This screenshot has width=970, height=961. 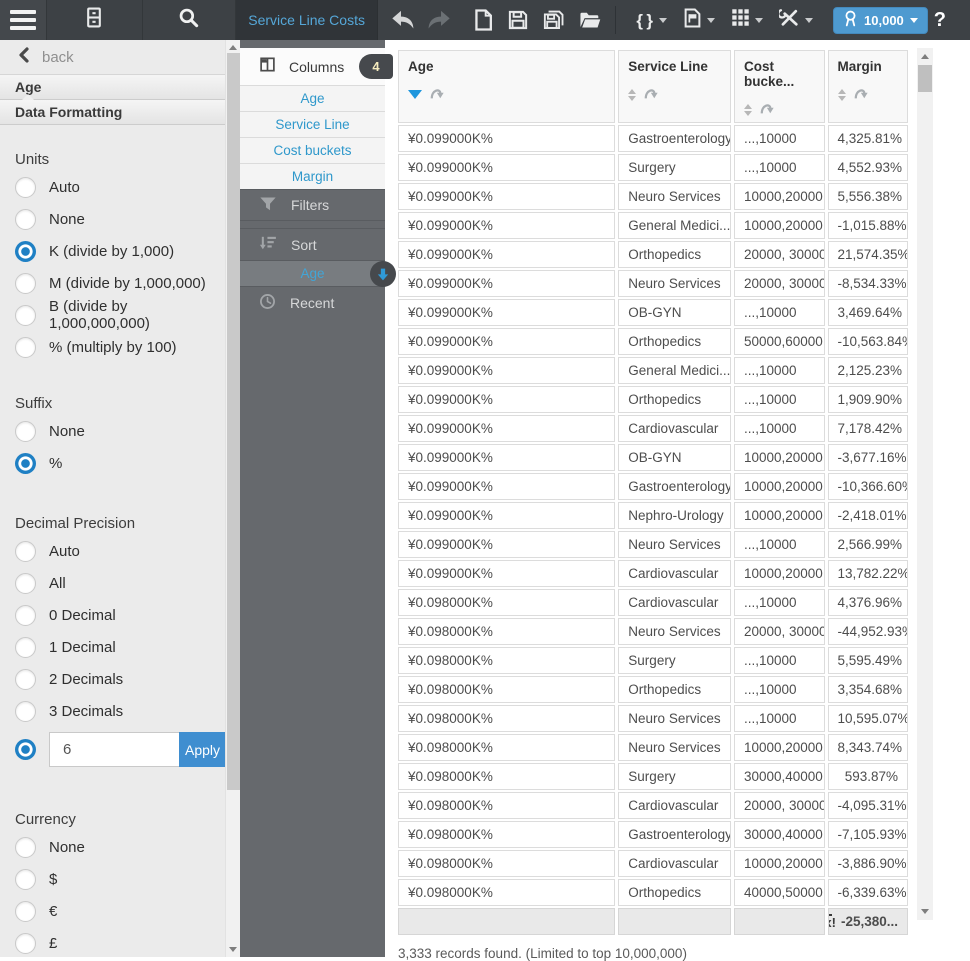 What do you see at coordinates (120, 879) in the screenshot?
I see `radio-option: $` at bounding box center [120, 879].